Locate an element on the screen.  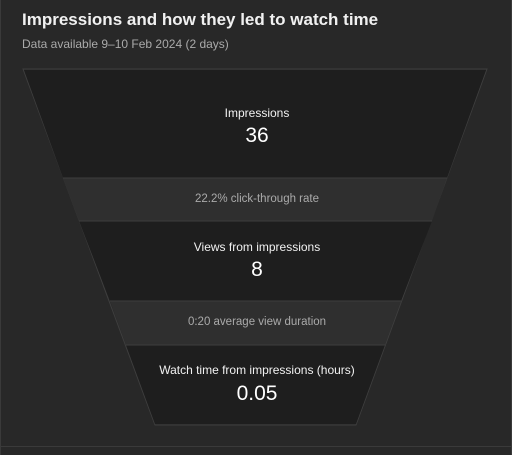
average-view-duration-text: 0:20 average view duration is located at coordinates (257, 322).